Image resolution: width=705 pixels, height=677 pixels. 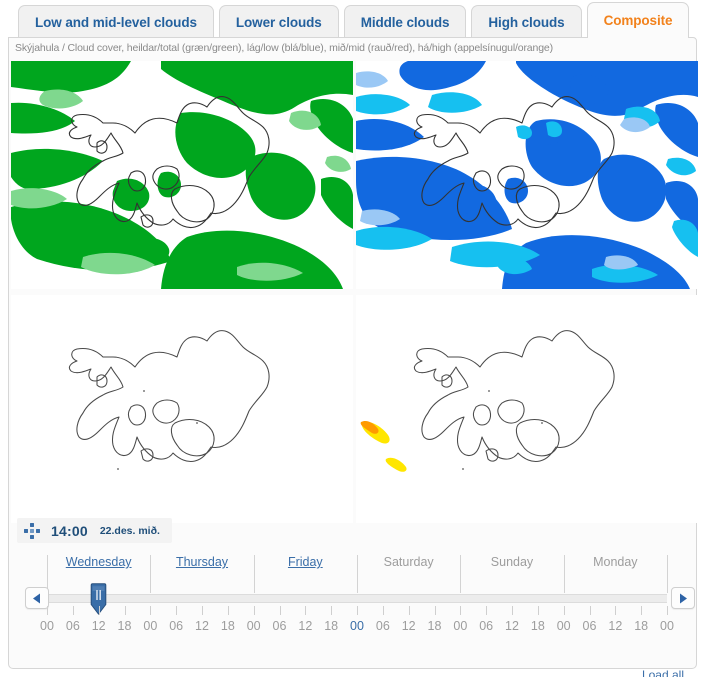 I want to click on tab-label: Middle clouds, so click(x=405, y=22).